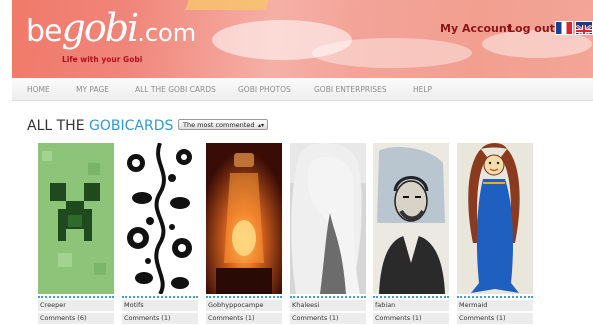 The image size is (593, 325). I want to click on gobi-card: Gobhyppocampe Comments (1), so click(244, 233).